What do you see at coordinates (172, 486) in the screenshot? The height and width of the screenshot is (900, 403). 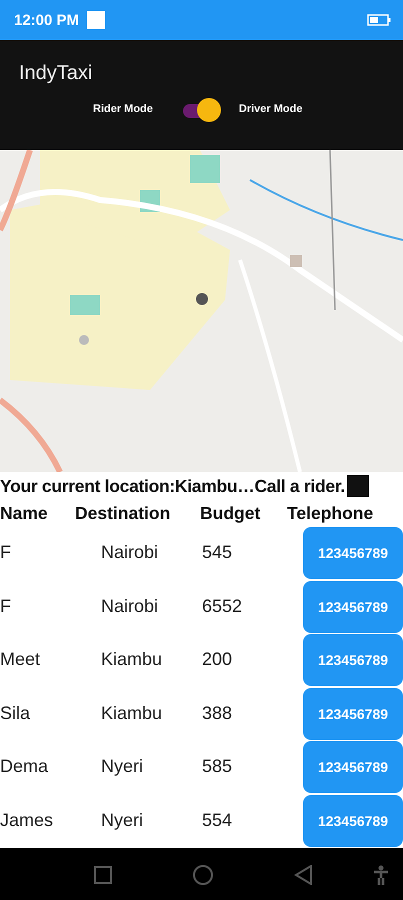 I see `location-text: Your current location:Kiambu…Call a rider.` at bounding box center [172, 486].